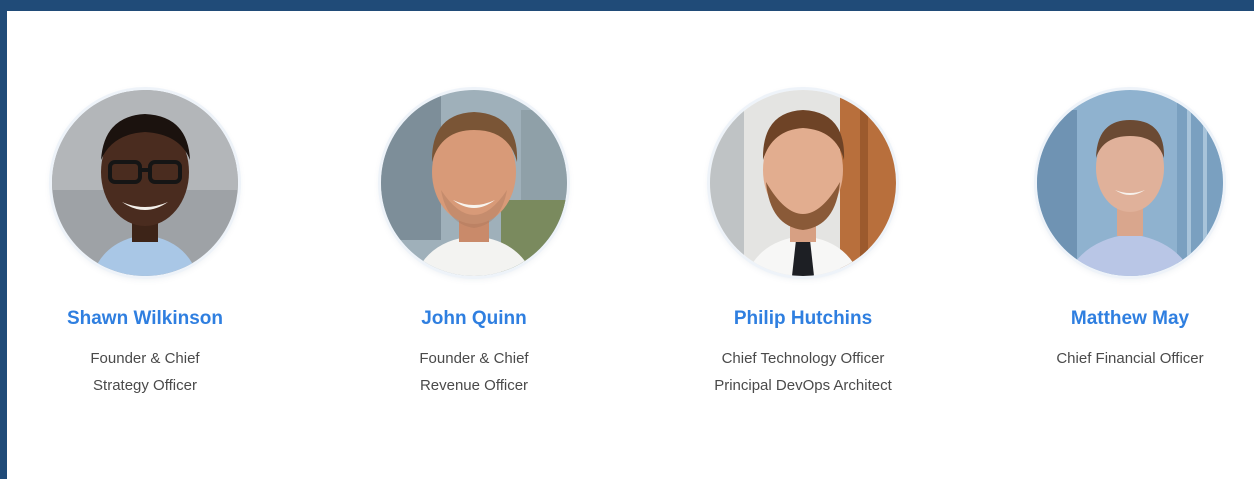  Describe the element at coordinates (145, 318) in the screenshot. I see `member-name: Shawn Wilkinson` at that location.